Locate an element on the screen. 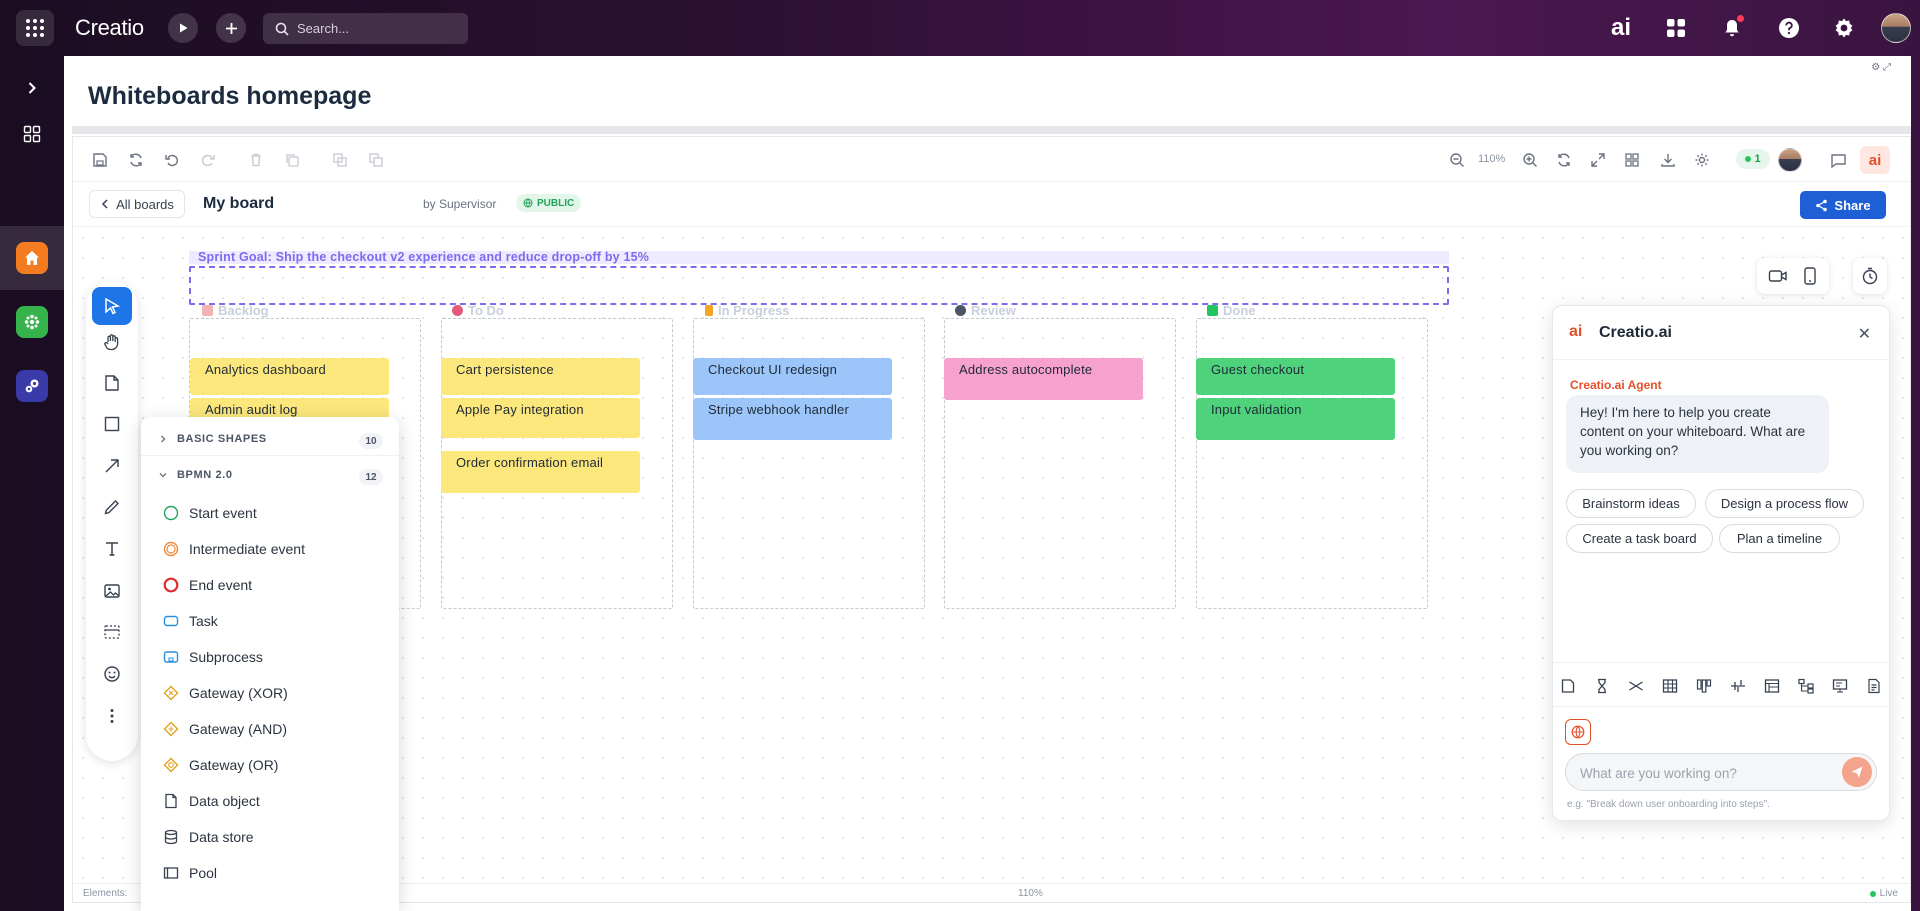 The width and height of the screenshot is (1920, 911). bring-front-button is located at coordinates (340, 160).